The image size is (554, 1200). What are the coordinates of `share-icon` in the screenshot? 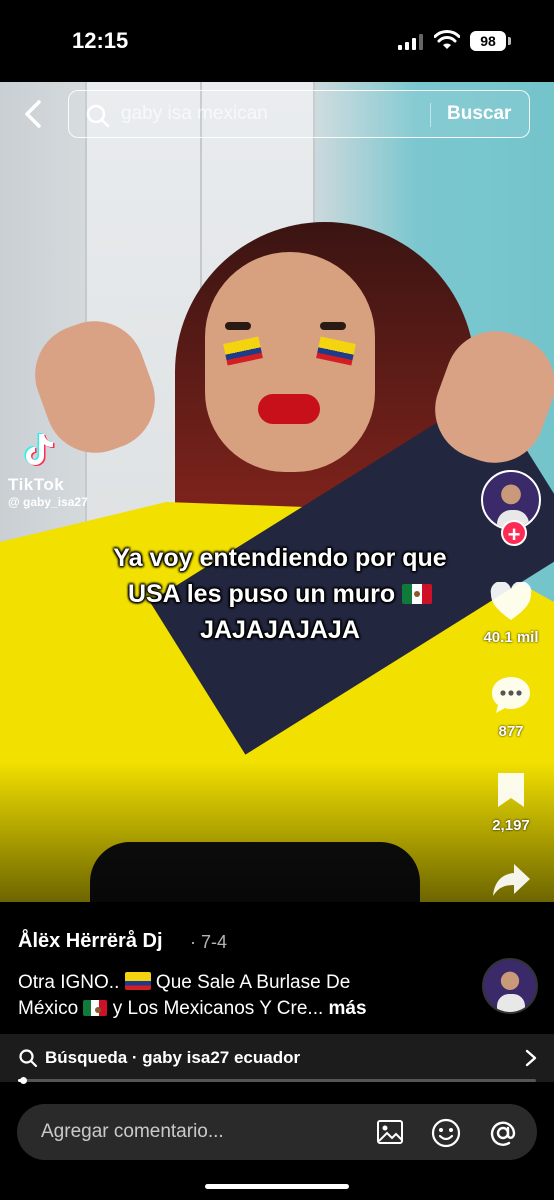 It's located at (511, 880).